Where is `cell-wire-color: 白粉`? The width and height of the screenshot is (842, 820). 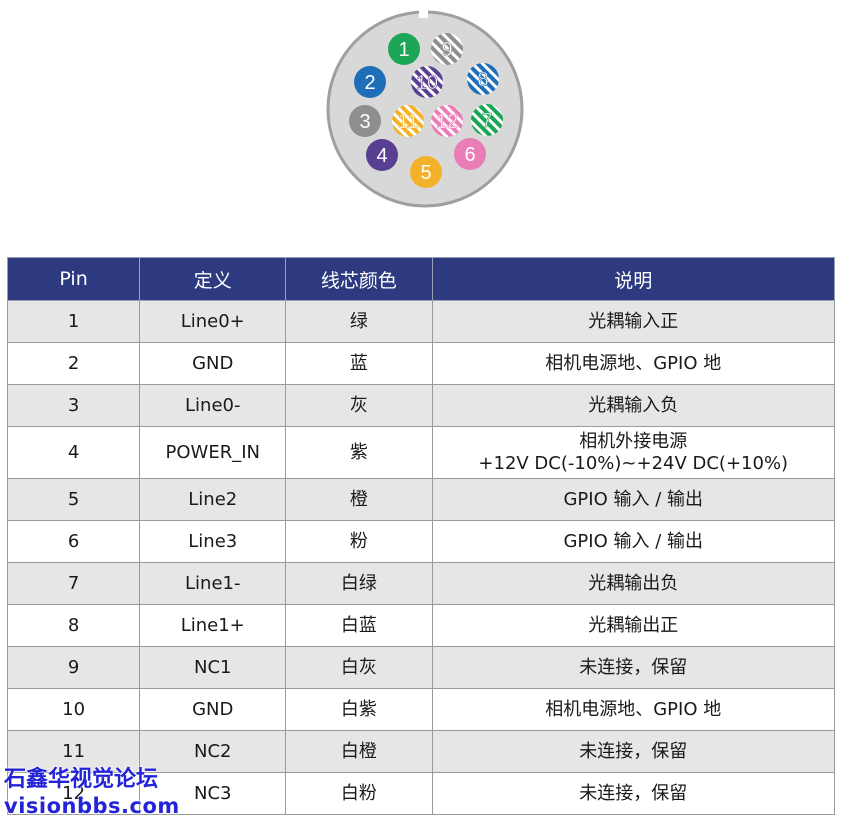 cell-wire-color: 白粉 is located at coordinates (359, 793).